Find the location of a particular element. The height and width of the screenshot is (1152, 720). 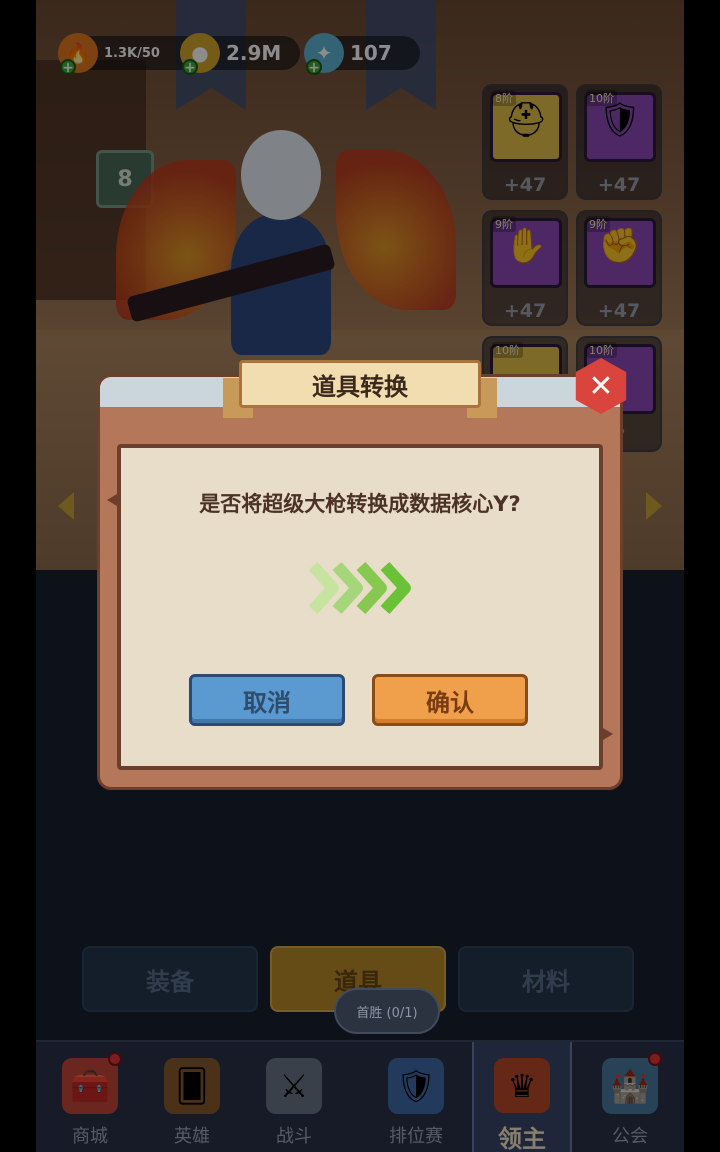

cancel-label: 取消 is located at coordinates (267, 702).